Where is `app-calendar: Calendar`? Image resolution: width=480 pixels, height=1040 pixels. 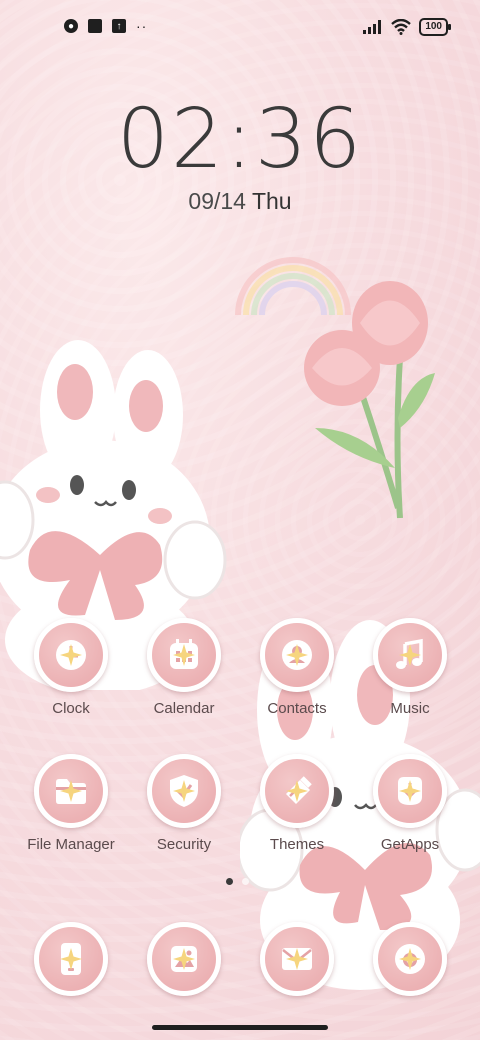
app-calendar: Calendar is located at coordinates (184, 667).